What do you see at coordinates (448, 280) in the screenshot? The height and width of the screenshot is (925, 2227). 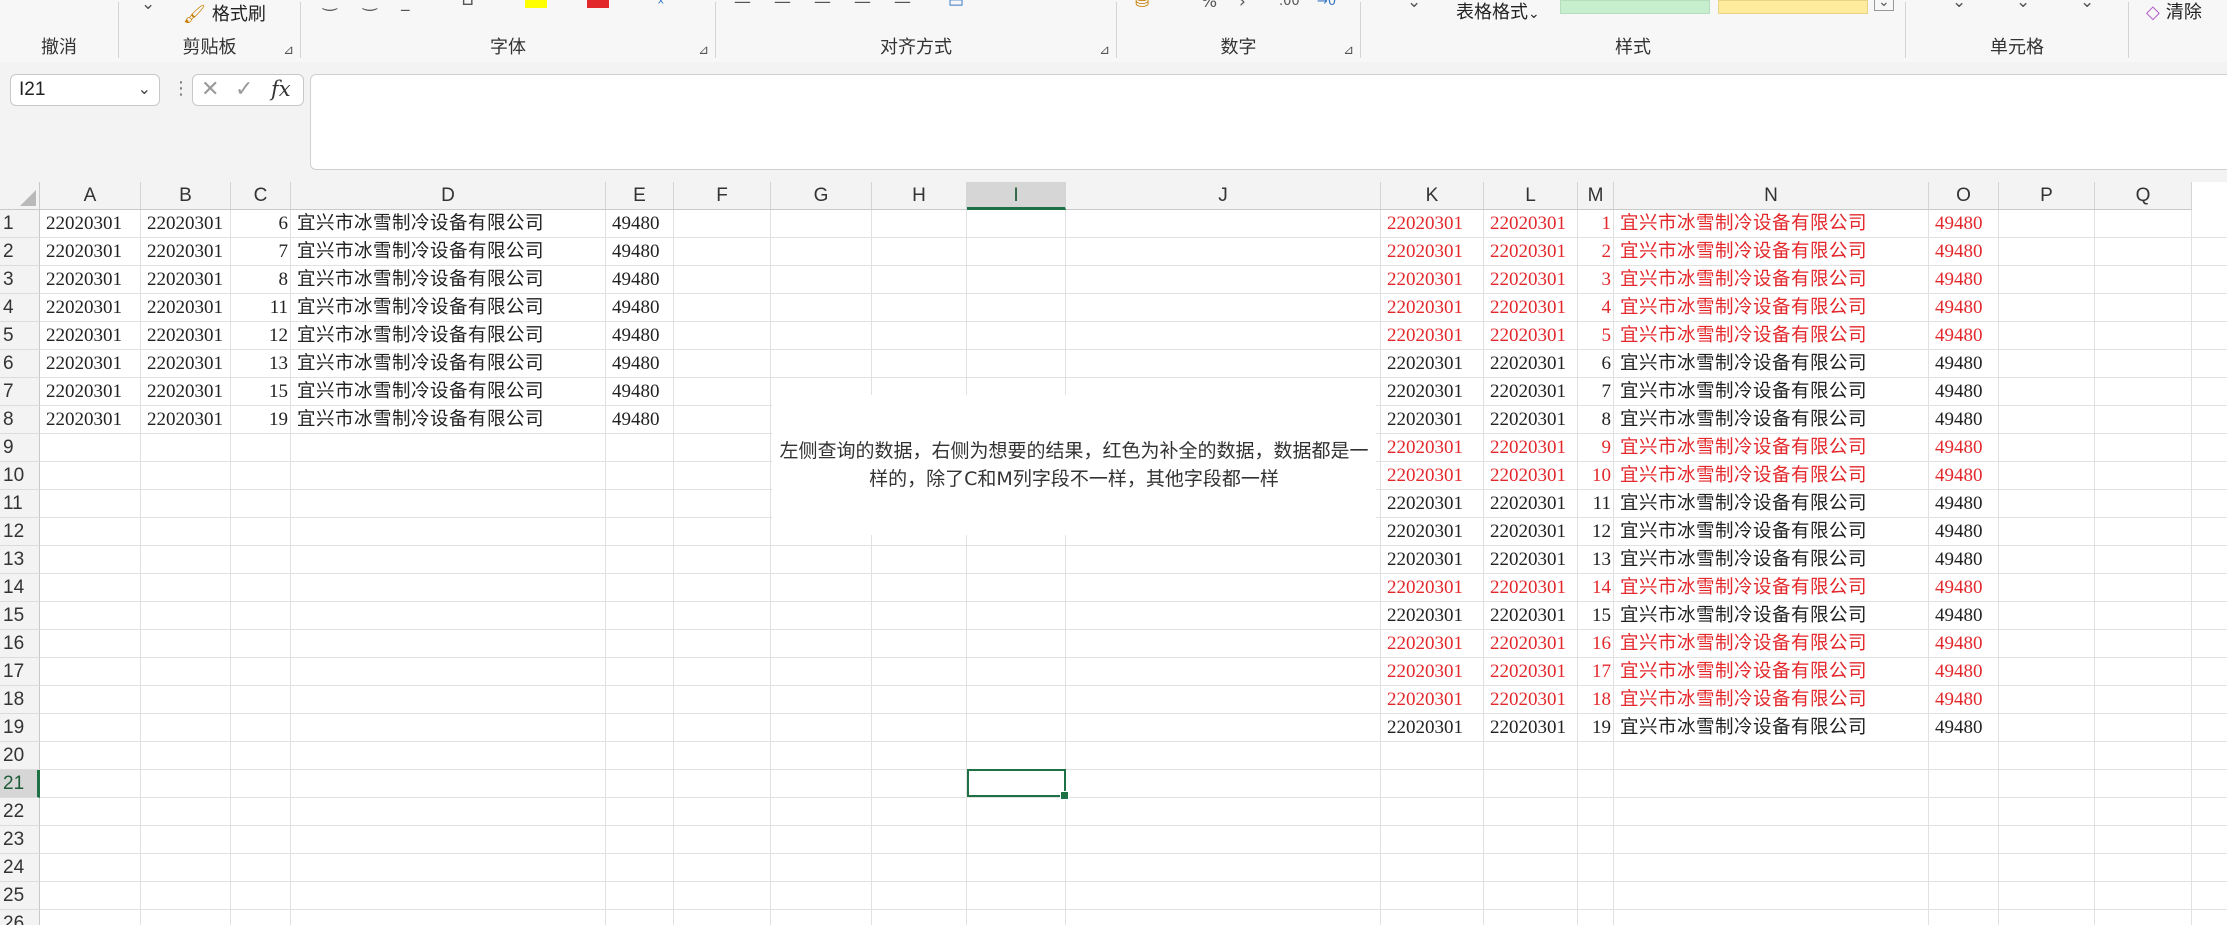 I see `cell-d3: 宜兴市冰雪制冷设备有限公司` at bounding box center [448, 280].